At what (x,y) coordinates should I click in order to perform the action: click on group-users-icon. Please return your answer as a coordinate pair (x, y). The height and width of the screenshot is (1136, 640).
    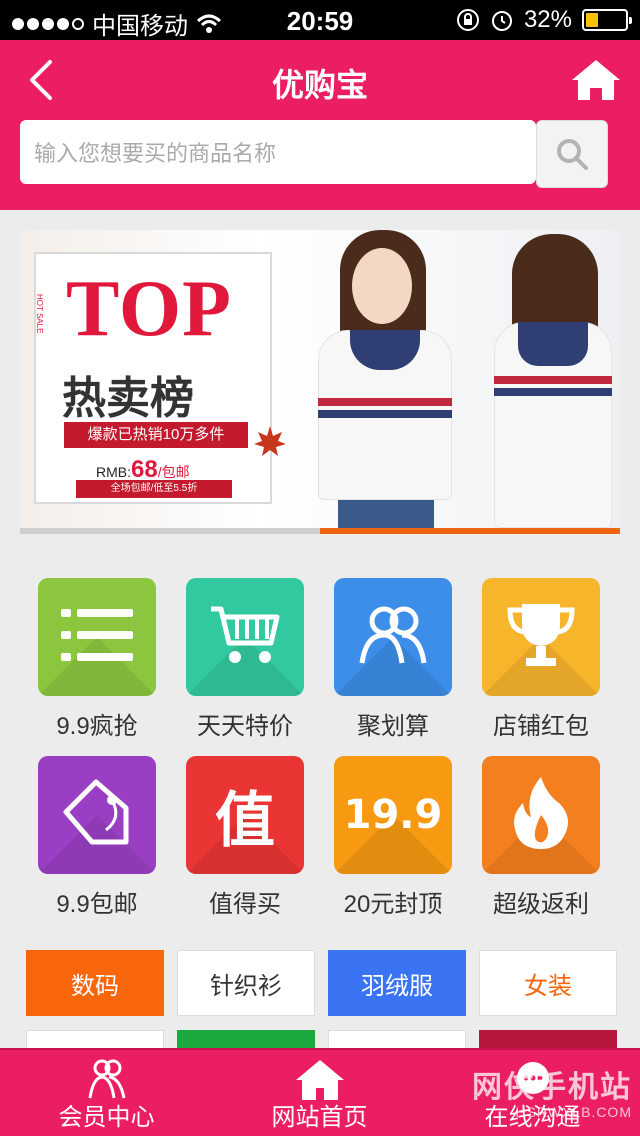
    Looking at the image, I should click on (393, 637).